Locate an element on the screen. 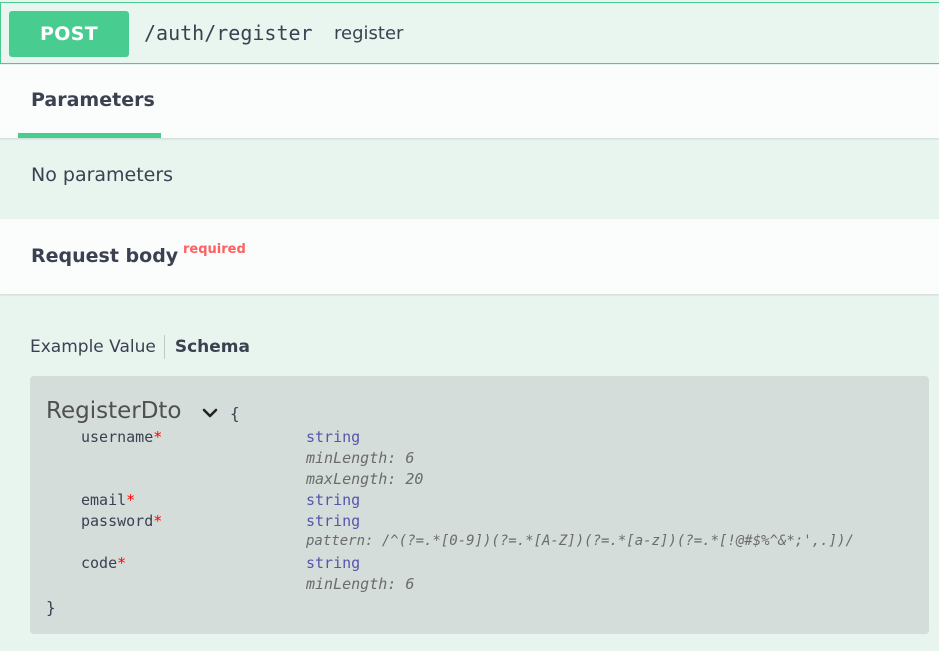  tab-parameters: Parameters is located at coordinates (89, 101).